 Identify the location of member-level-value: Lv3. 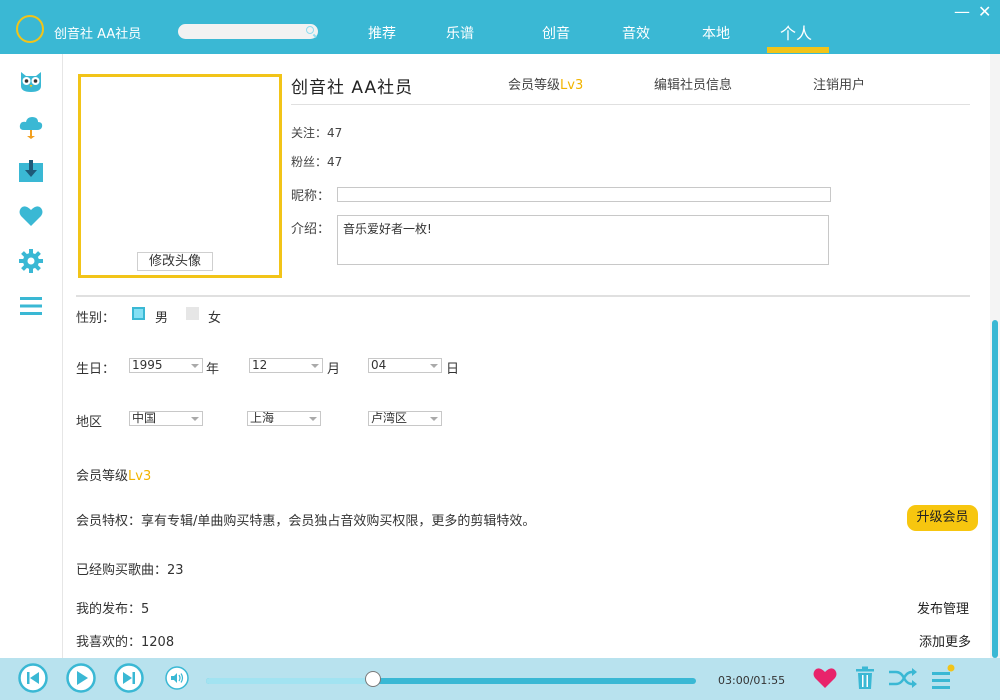
(572, 85).